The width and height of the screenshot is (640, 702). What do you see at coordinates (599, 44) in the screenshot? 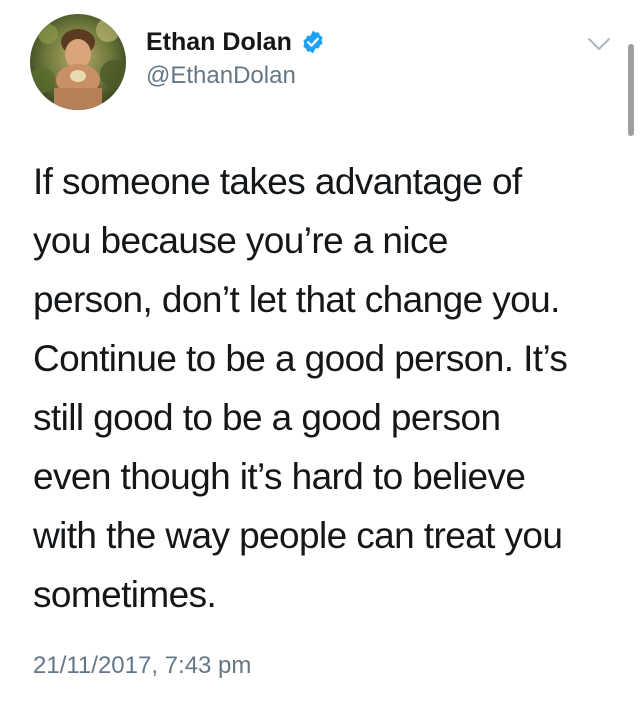
I see `chevron-down-icon` at bounding box center [599, 44].